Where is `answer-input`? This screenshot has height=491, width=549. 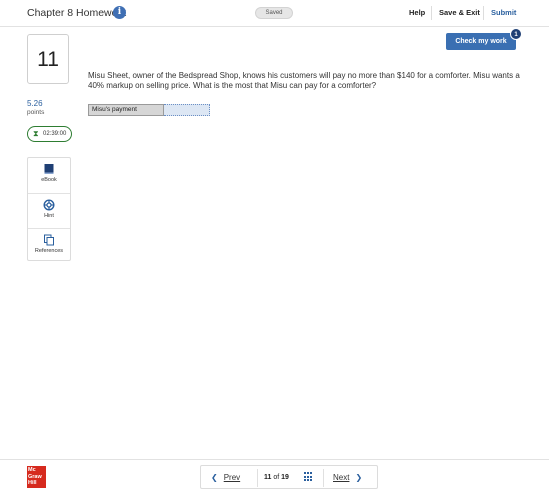 answer-input is located at coordinates (187, 110).